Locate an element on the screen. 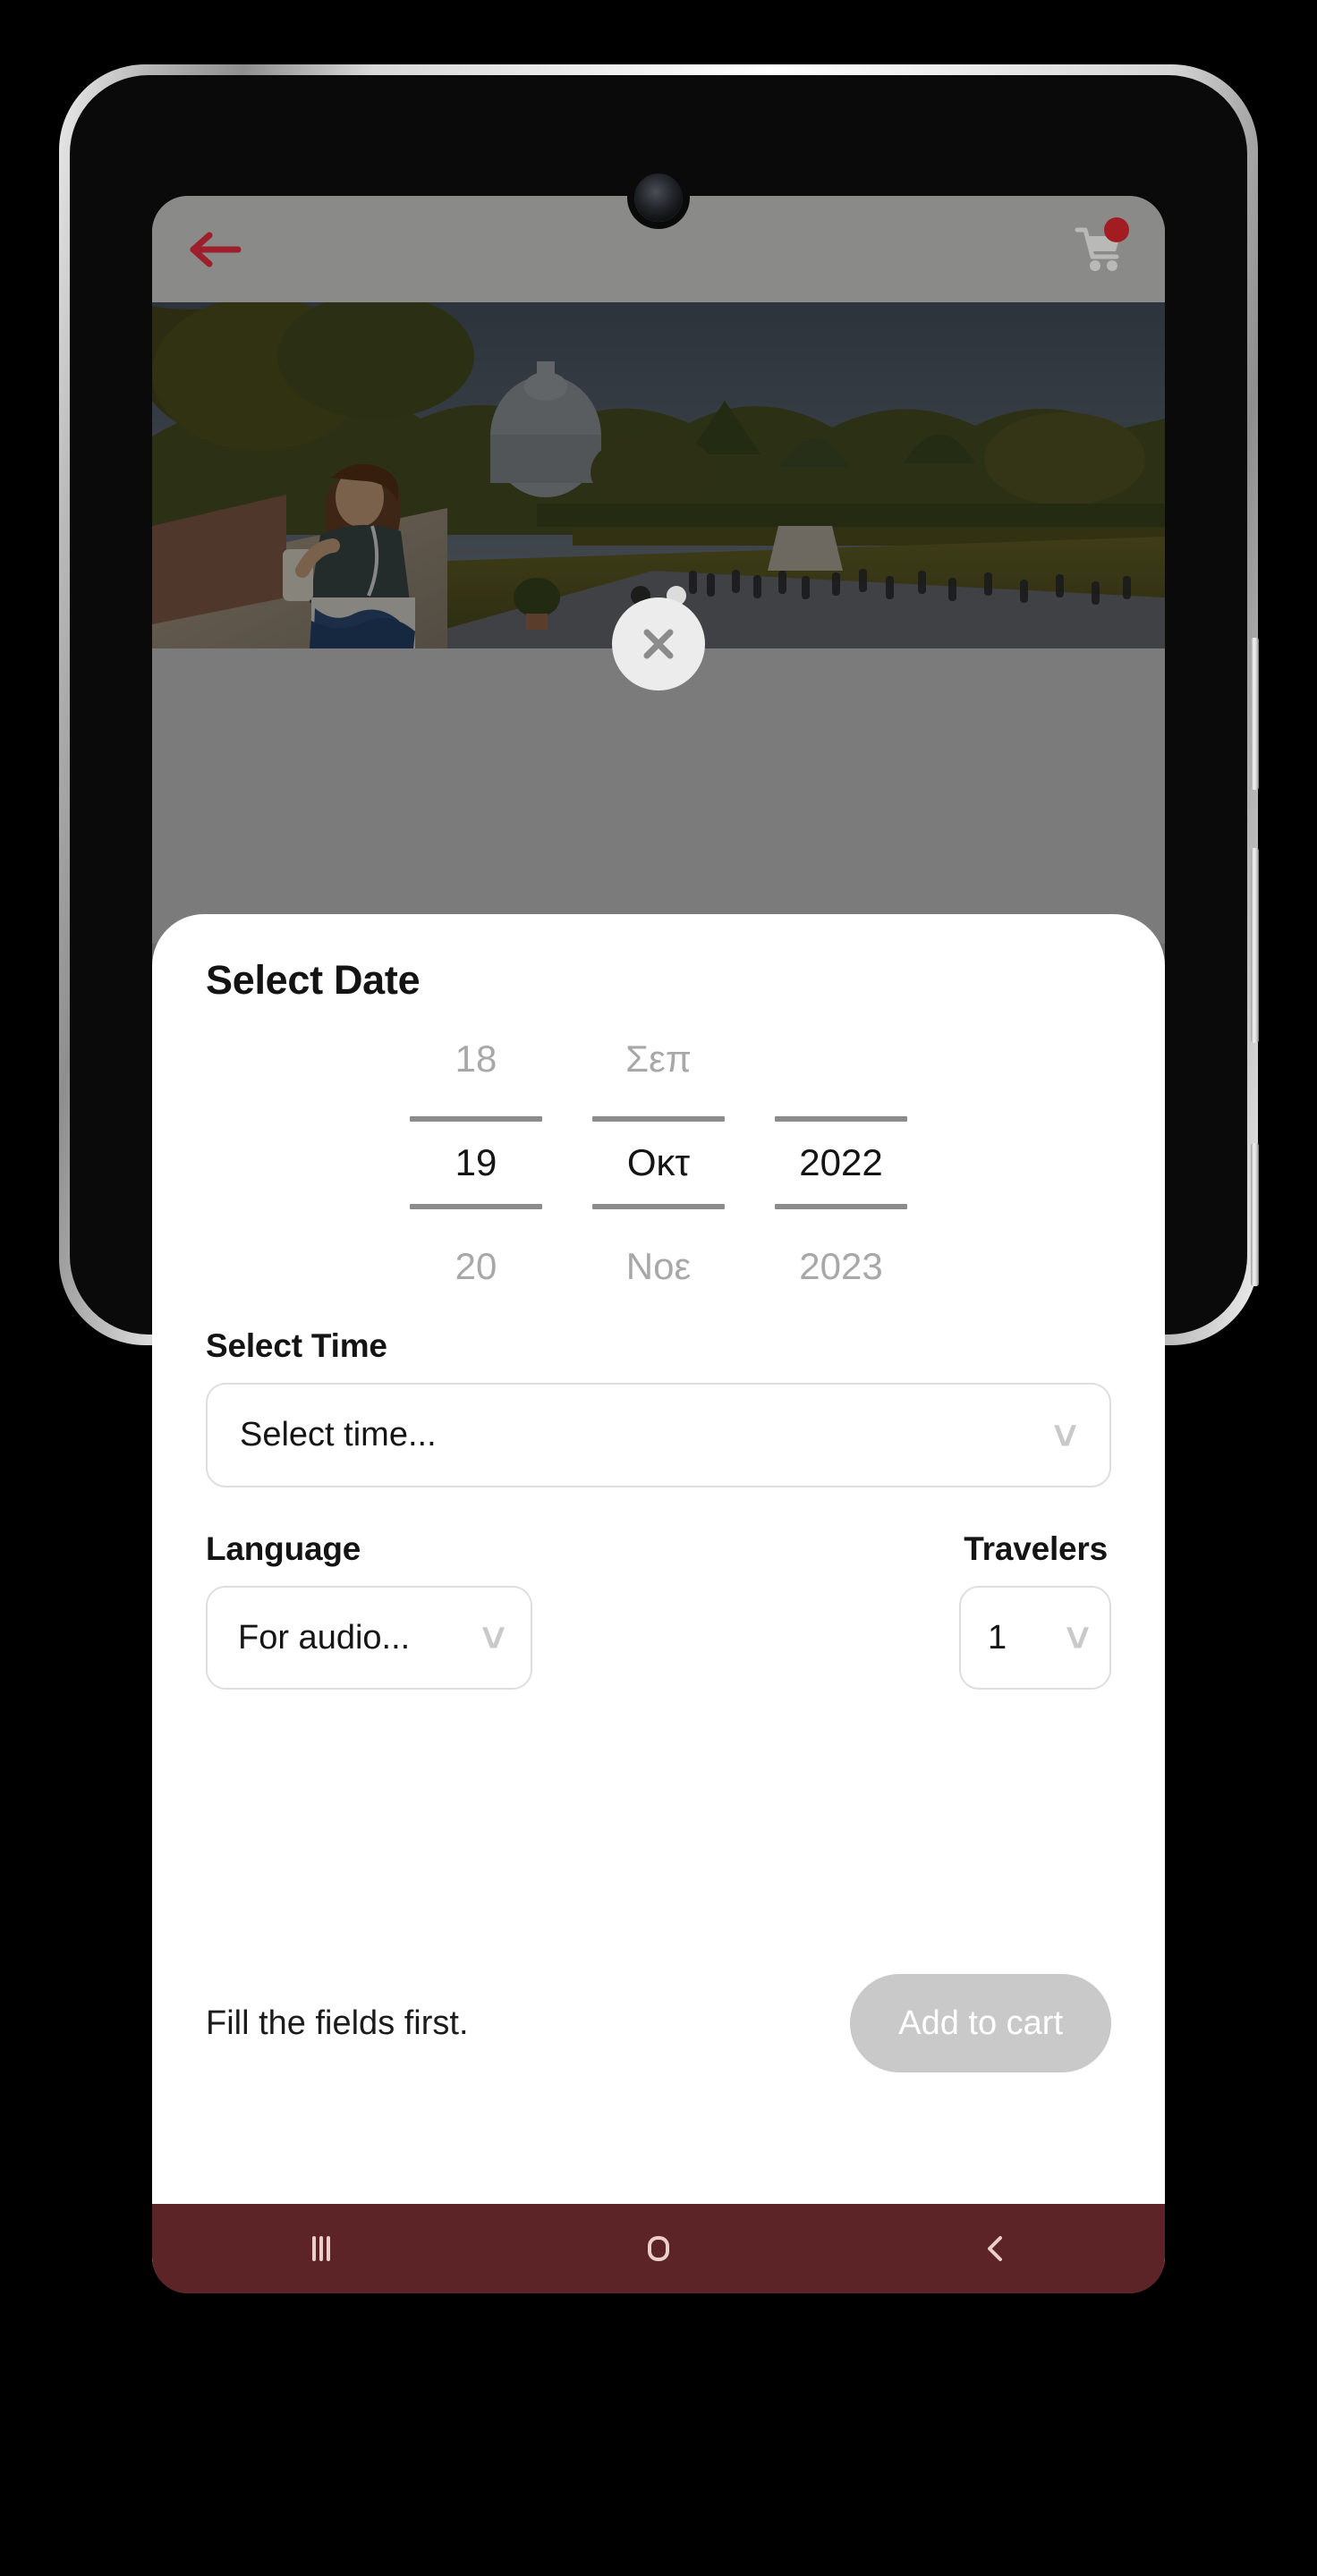 The image size is (1317, 2576). phone-side-button-top is located at coordinates (1255, 714).